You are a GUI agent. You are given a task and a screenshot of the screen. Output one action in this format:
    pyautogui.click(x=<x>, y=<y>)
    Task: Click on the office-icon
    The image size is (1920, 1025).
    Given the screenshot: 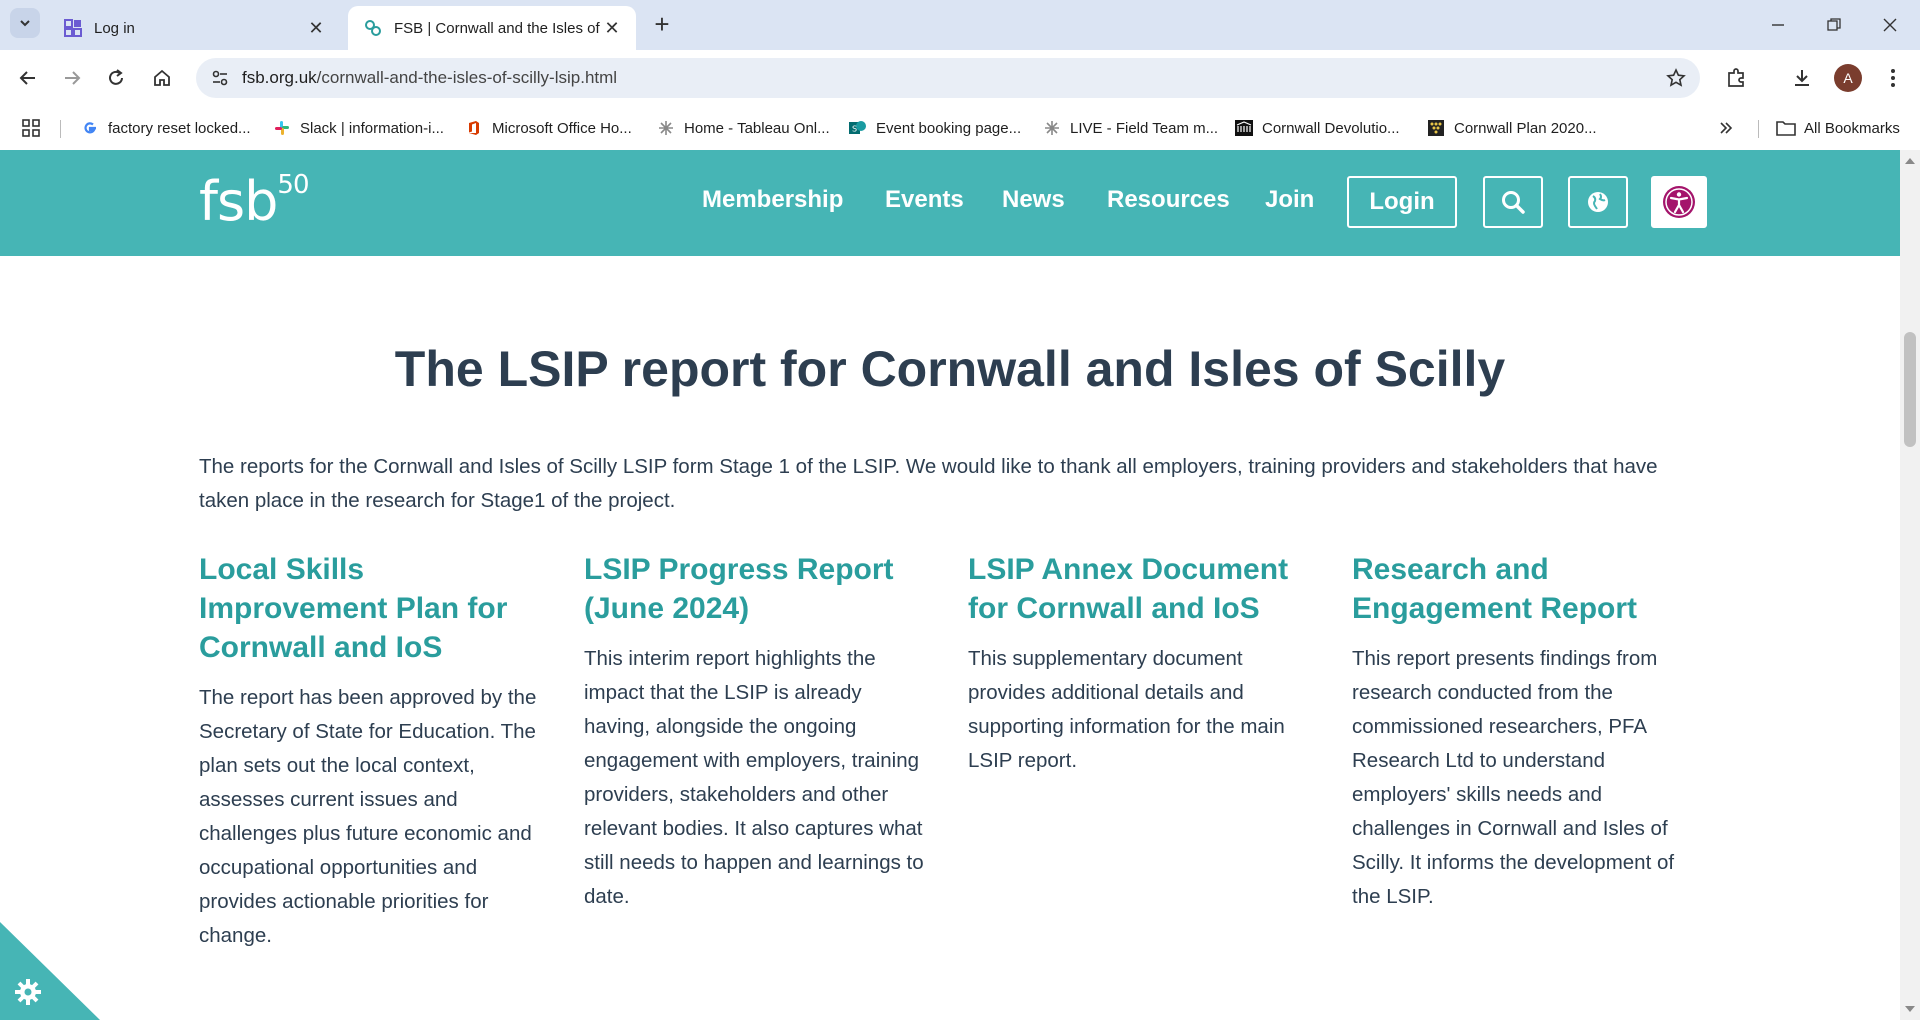 What is the action you would take?
    pyautogui.click(x=474, y=128)
    